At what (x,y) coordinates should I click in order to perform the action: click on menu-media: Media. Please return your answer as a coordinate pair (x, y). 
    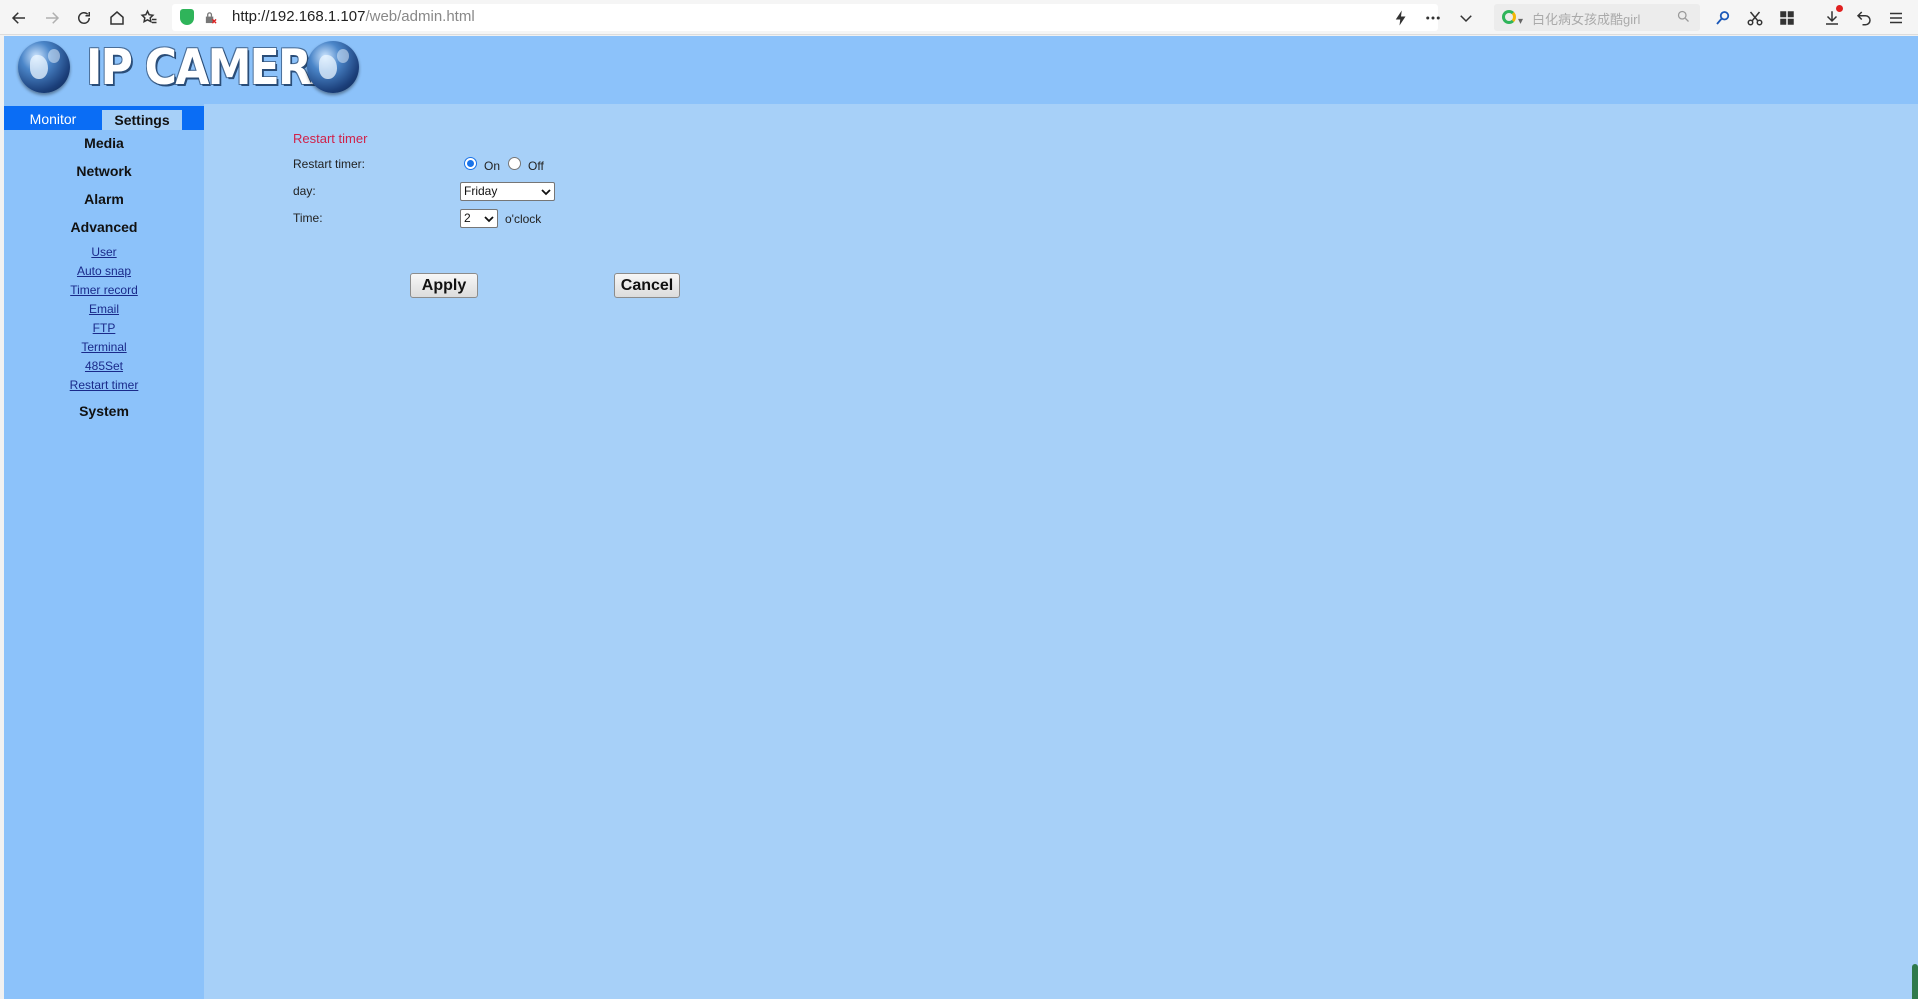
    Looking at the image, I should click on (104, 143).